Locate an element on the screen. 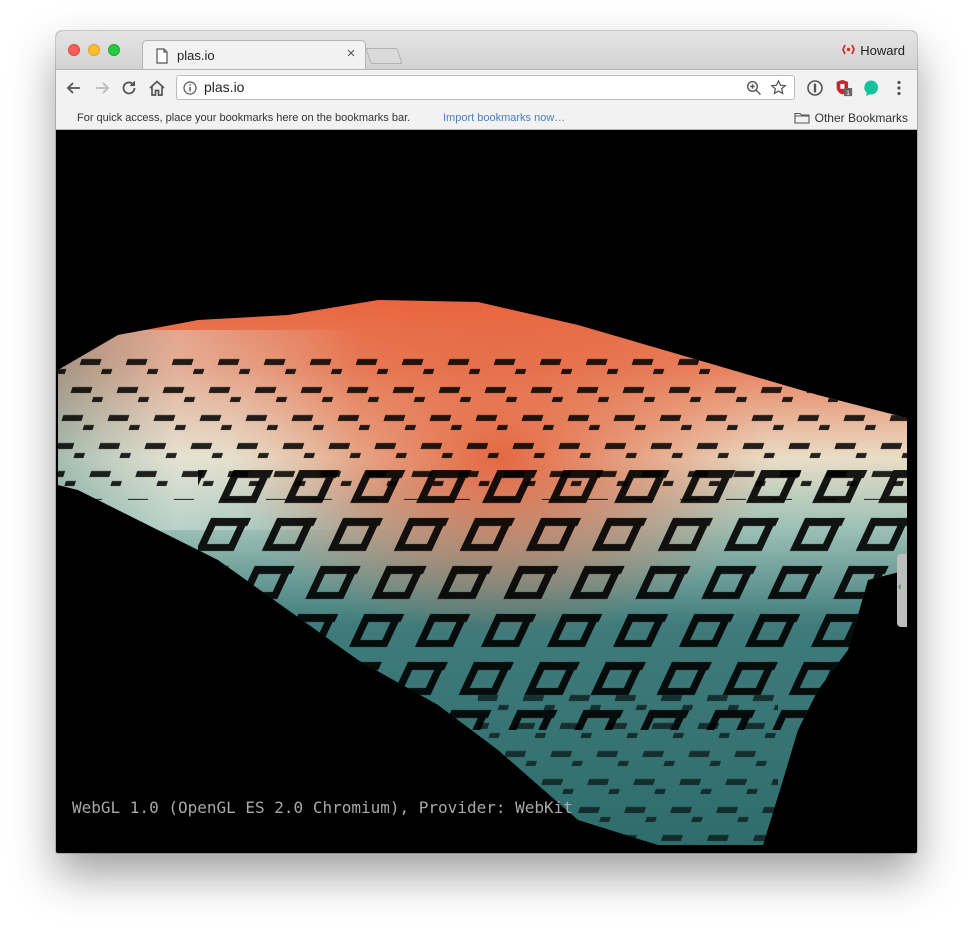 Image resolution: width=973 pixels, height=933 pixels. chevron-left-icon: ‹ is located at coordinates (900, 587).